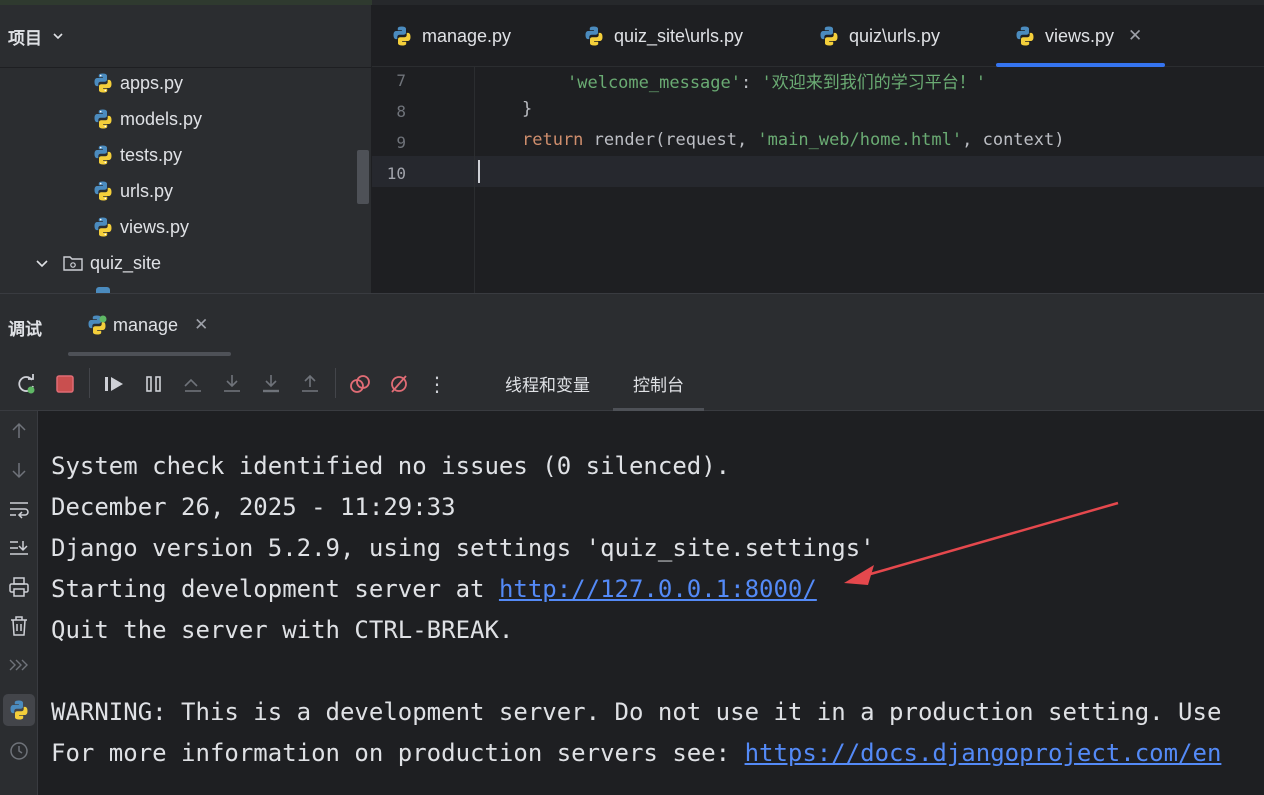 This screenshot has width=1264, height=795. What do you see at coordinates (360, 384) in the screenshot?
I see `view-breakpoints-icon` at bounding box center [360, 384].